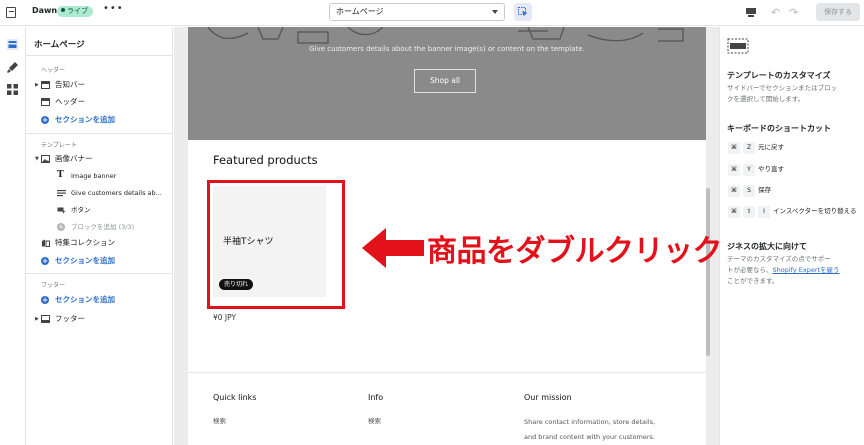 The height and width of the screenshot is (445, 864). I want to click on sections-icon, so click(12, 44).